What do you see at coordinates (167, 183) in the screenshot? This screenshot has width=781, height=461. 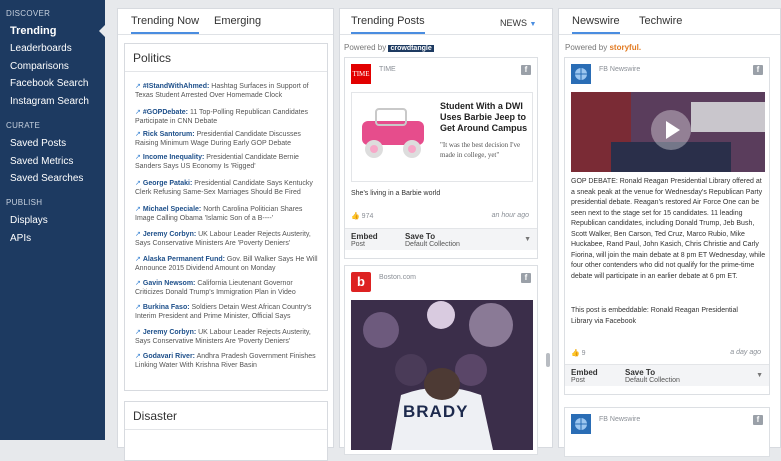 I see `trend-name: George Pataki:` at bounding box center [167, 183].